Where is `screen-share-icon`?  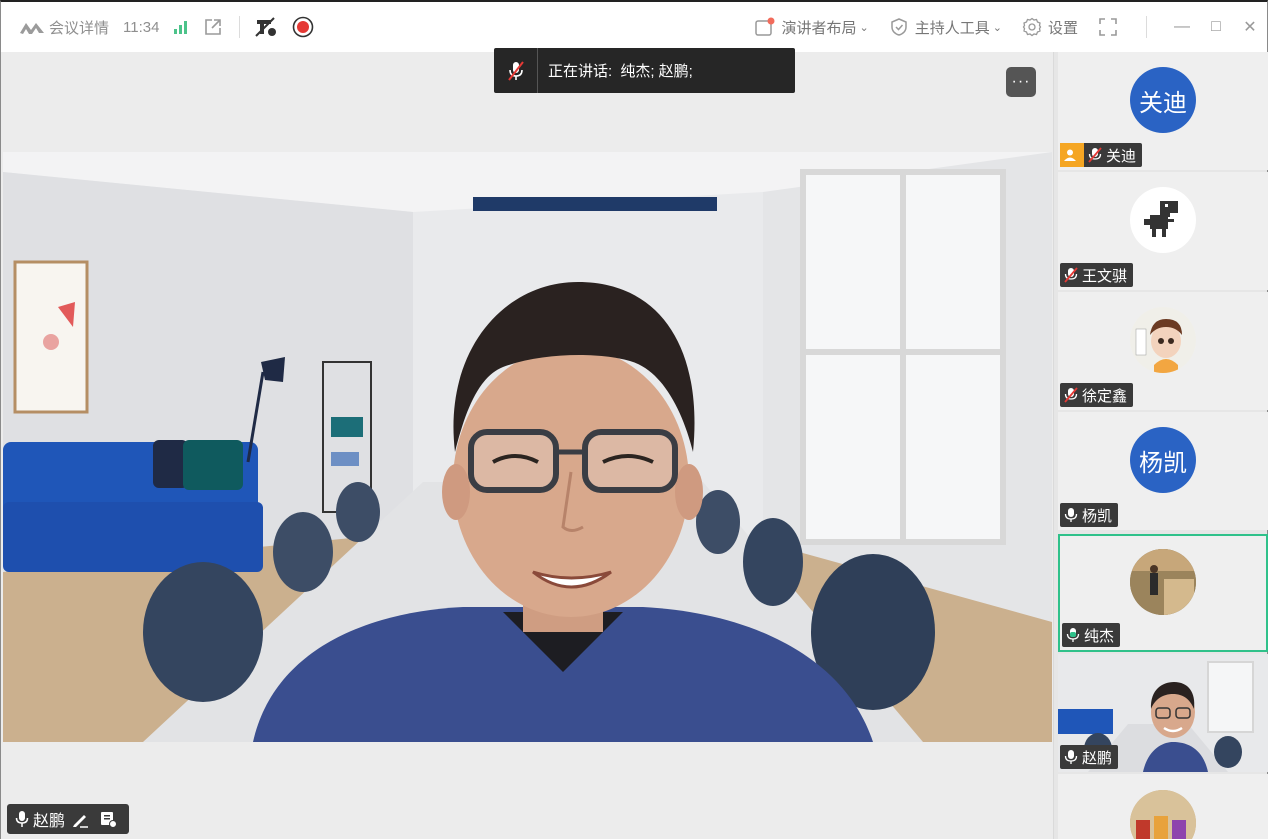
screen-share-icon is located at coordinates (108, 819).